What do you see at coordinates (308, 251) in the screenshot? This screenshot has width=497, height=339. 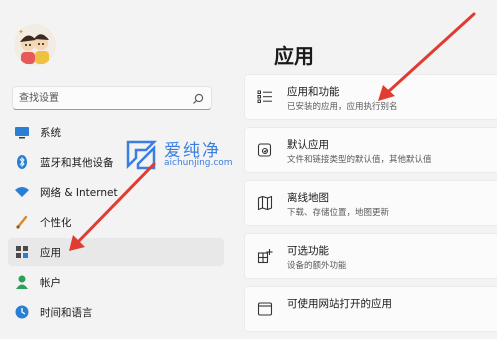 I see `card-title: 可选功能` at bounding box center [308, 251].